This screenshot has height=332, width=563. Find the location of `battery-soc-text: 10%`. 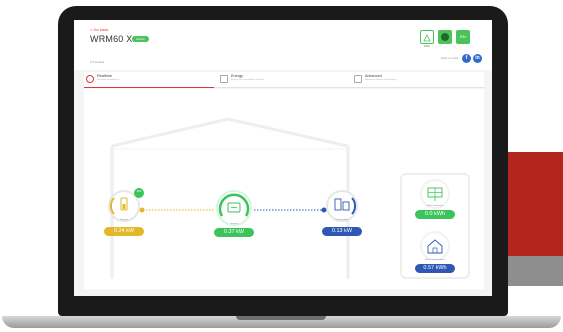

battery-soc-text: 10% is located at coordinates (139, 191).